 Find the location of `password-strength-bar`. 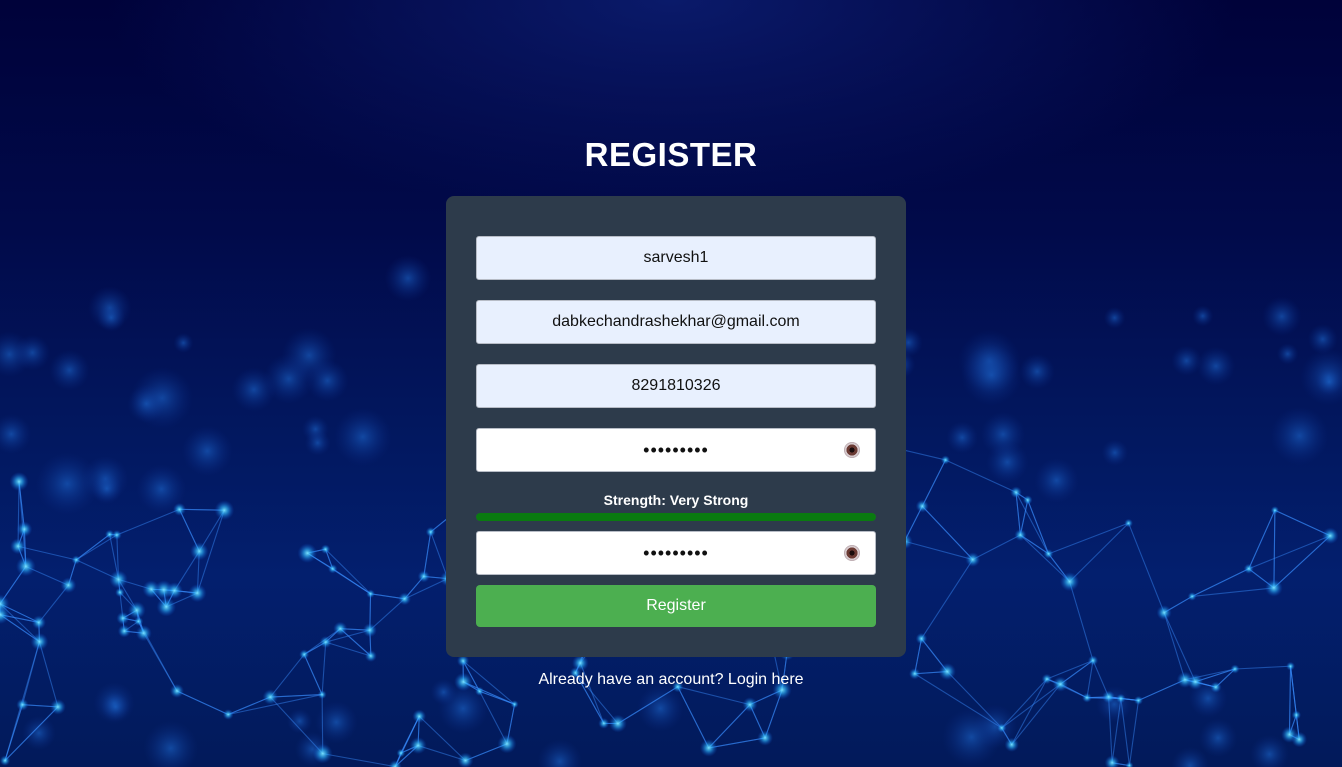

password-strength-bar is located at coordinates (676, 517).